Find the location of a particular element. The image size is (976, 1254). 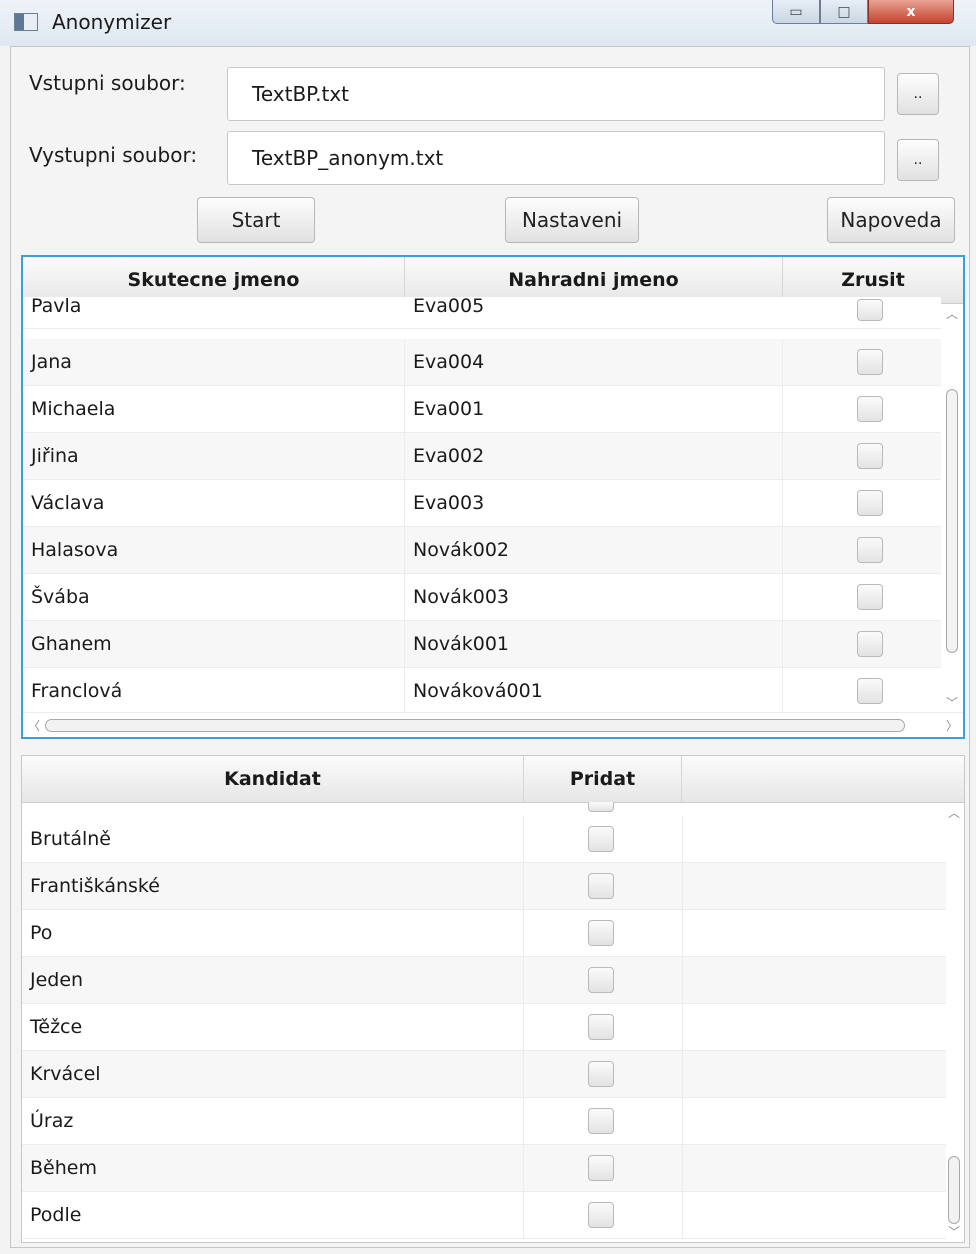

start-button: Start is located at coordinates (256, 220).